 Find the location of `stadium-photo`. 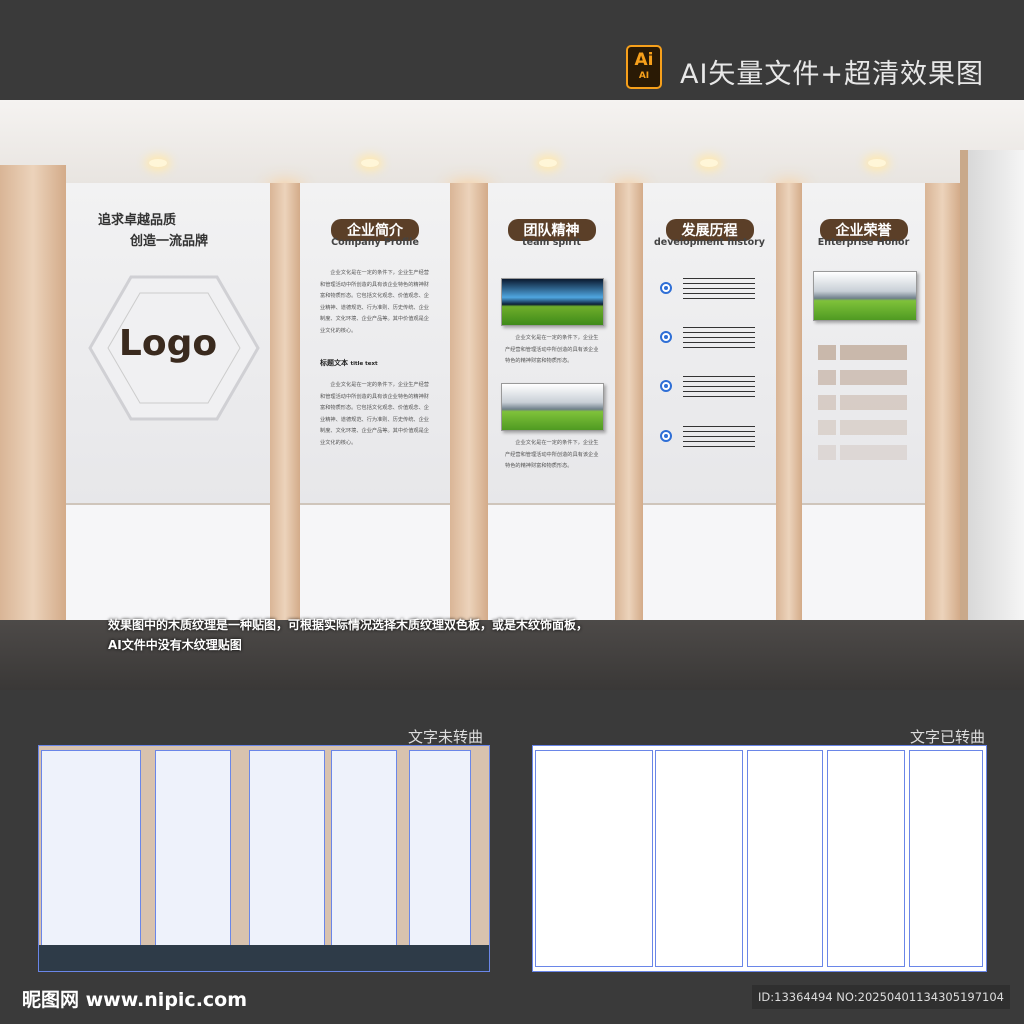

stadium-photo is located at coordinates (552, 302).